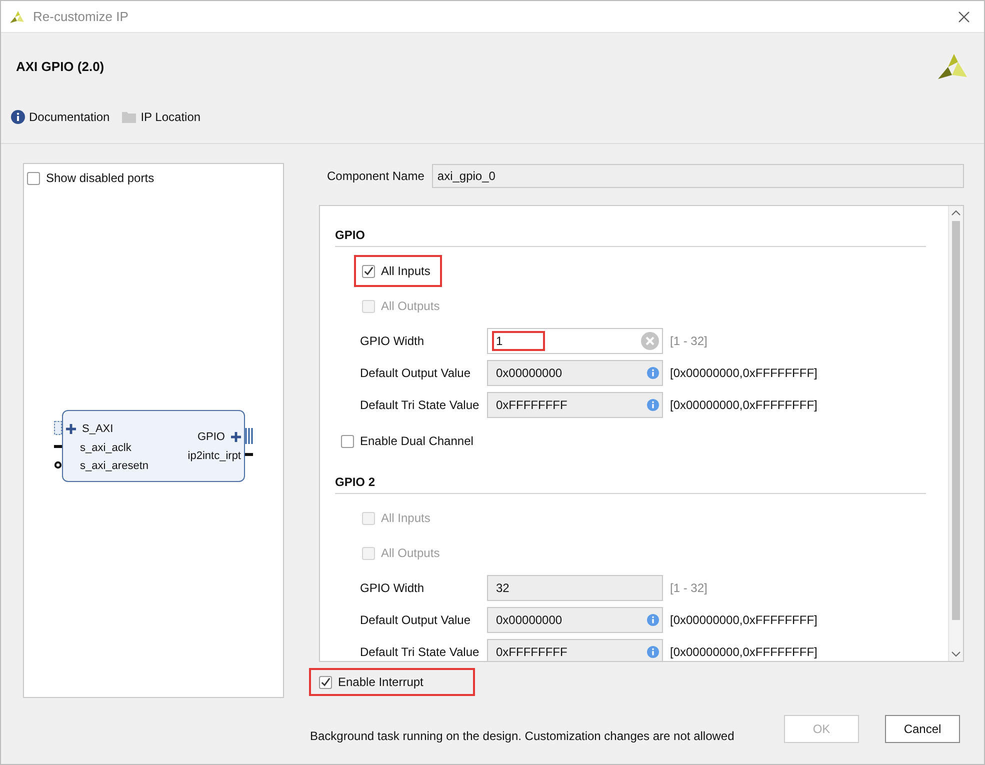 This screenshot has width=985, height=765. I want to click on port-label: s_axi_aresetn, so click(114, 466).